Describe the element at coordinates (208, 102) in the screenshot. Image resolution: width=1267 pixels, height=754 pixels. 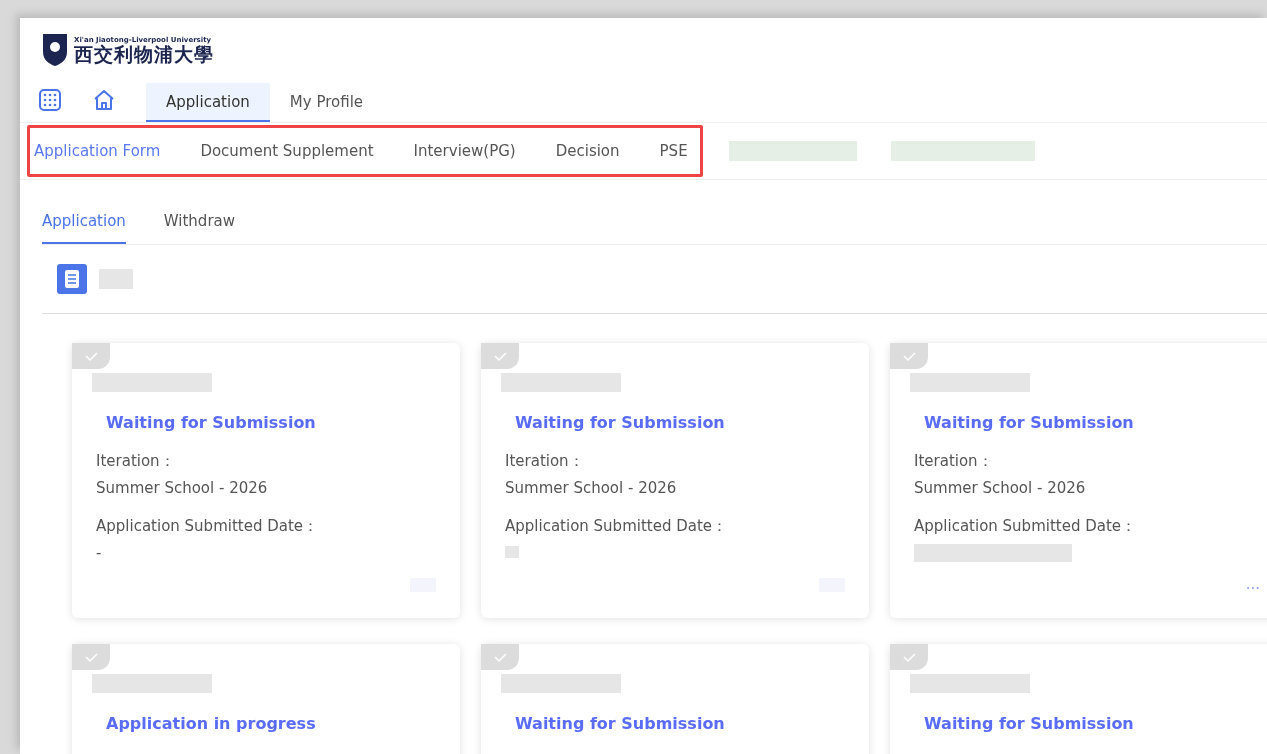
I see `nav-tab: Application` at that location.